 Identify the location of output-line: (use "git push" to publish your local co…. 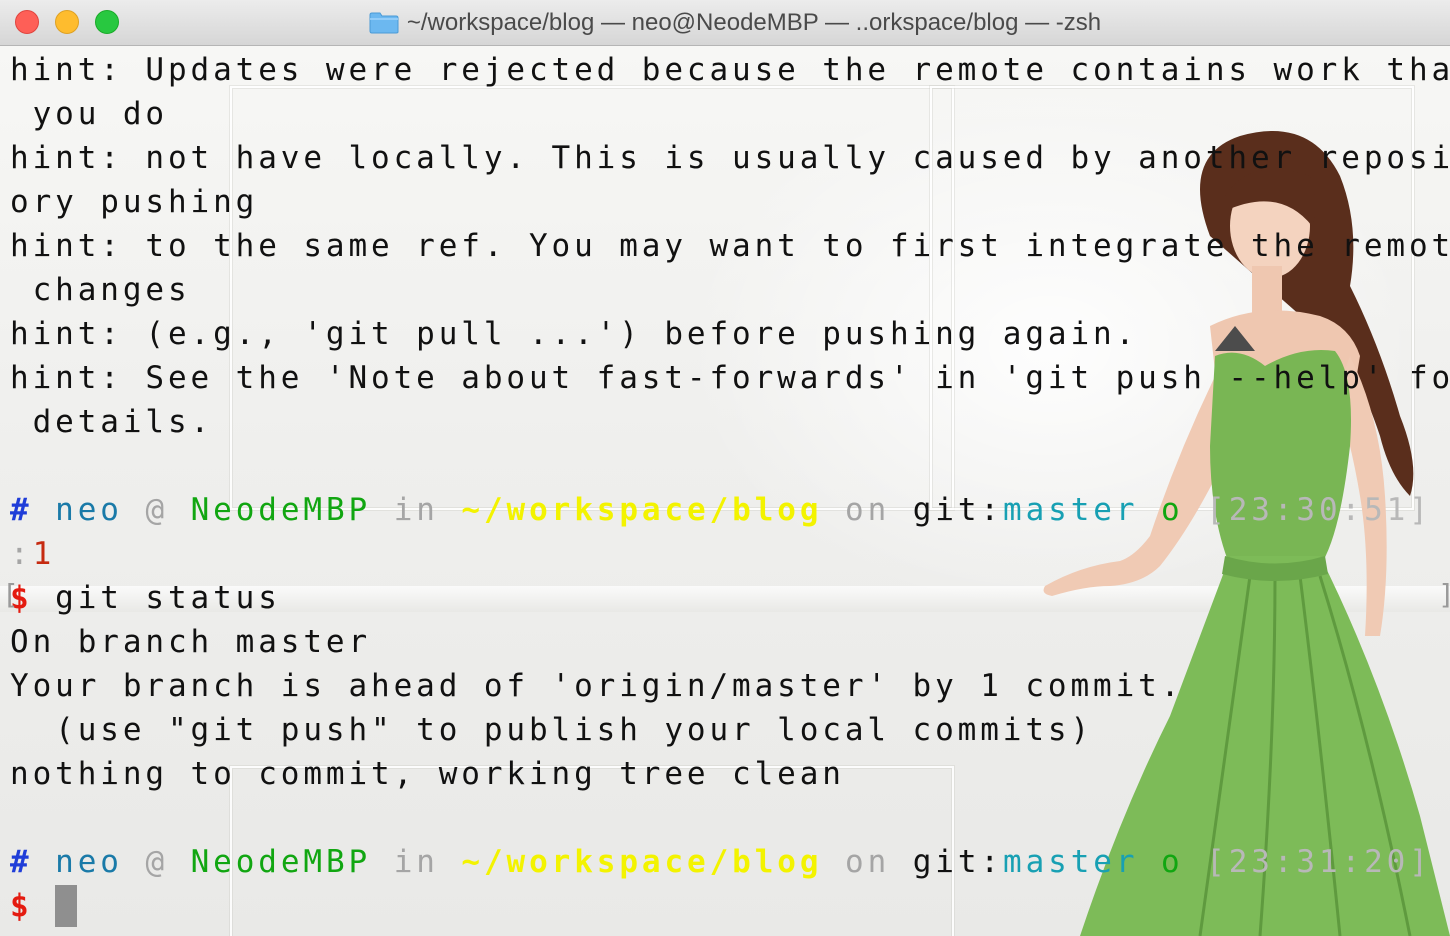
(552, 730).